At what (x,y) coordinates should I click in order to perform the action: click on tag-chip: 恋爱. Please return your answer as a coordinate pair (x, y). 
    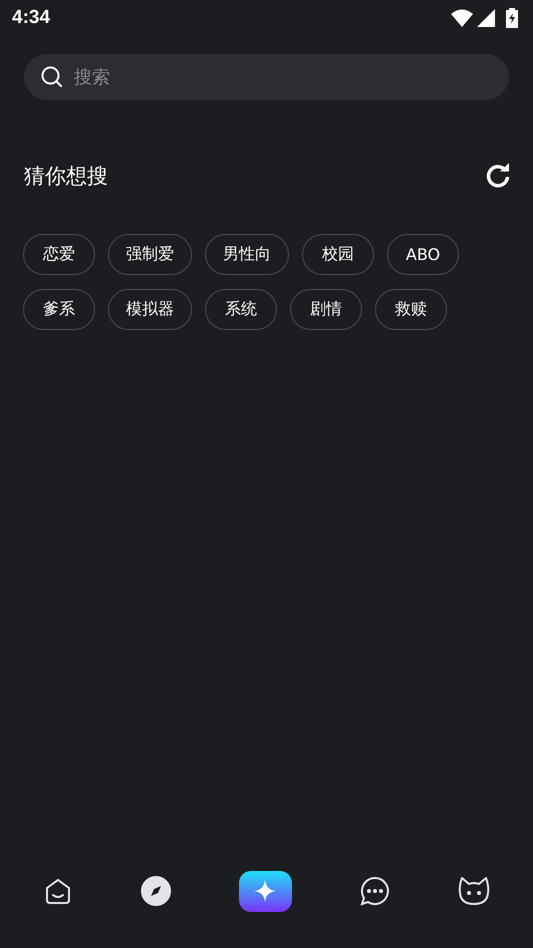
    Looking at the image, I should click on (59, 254).